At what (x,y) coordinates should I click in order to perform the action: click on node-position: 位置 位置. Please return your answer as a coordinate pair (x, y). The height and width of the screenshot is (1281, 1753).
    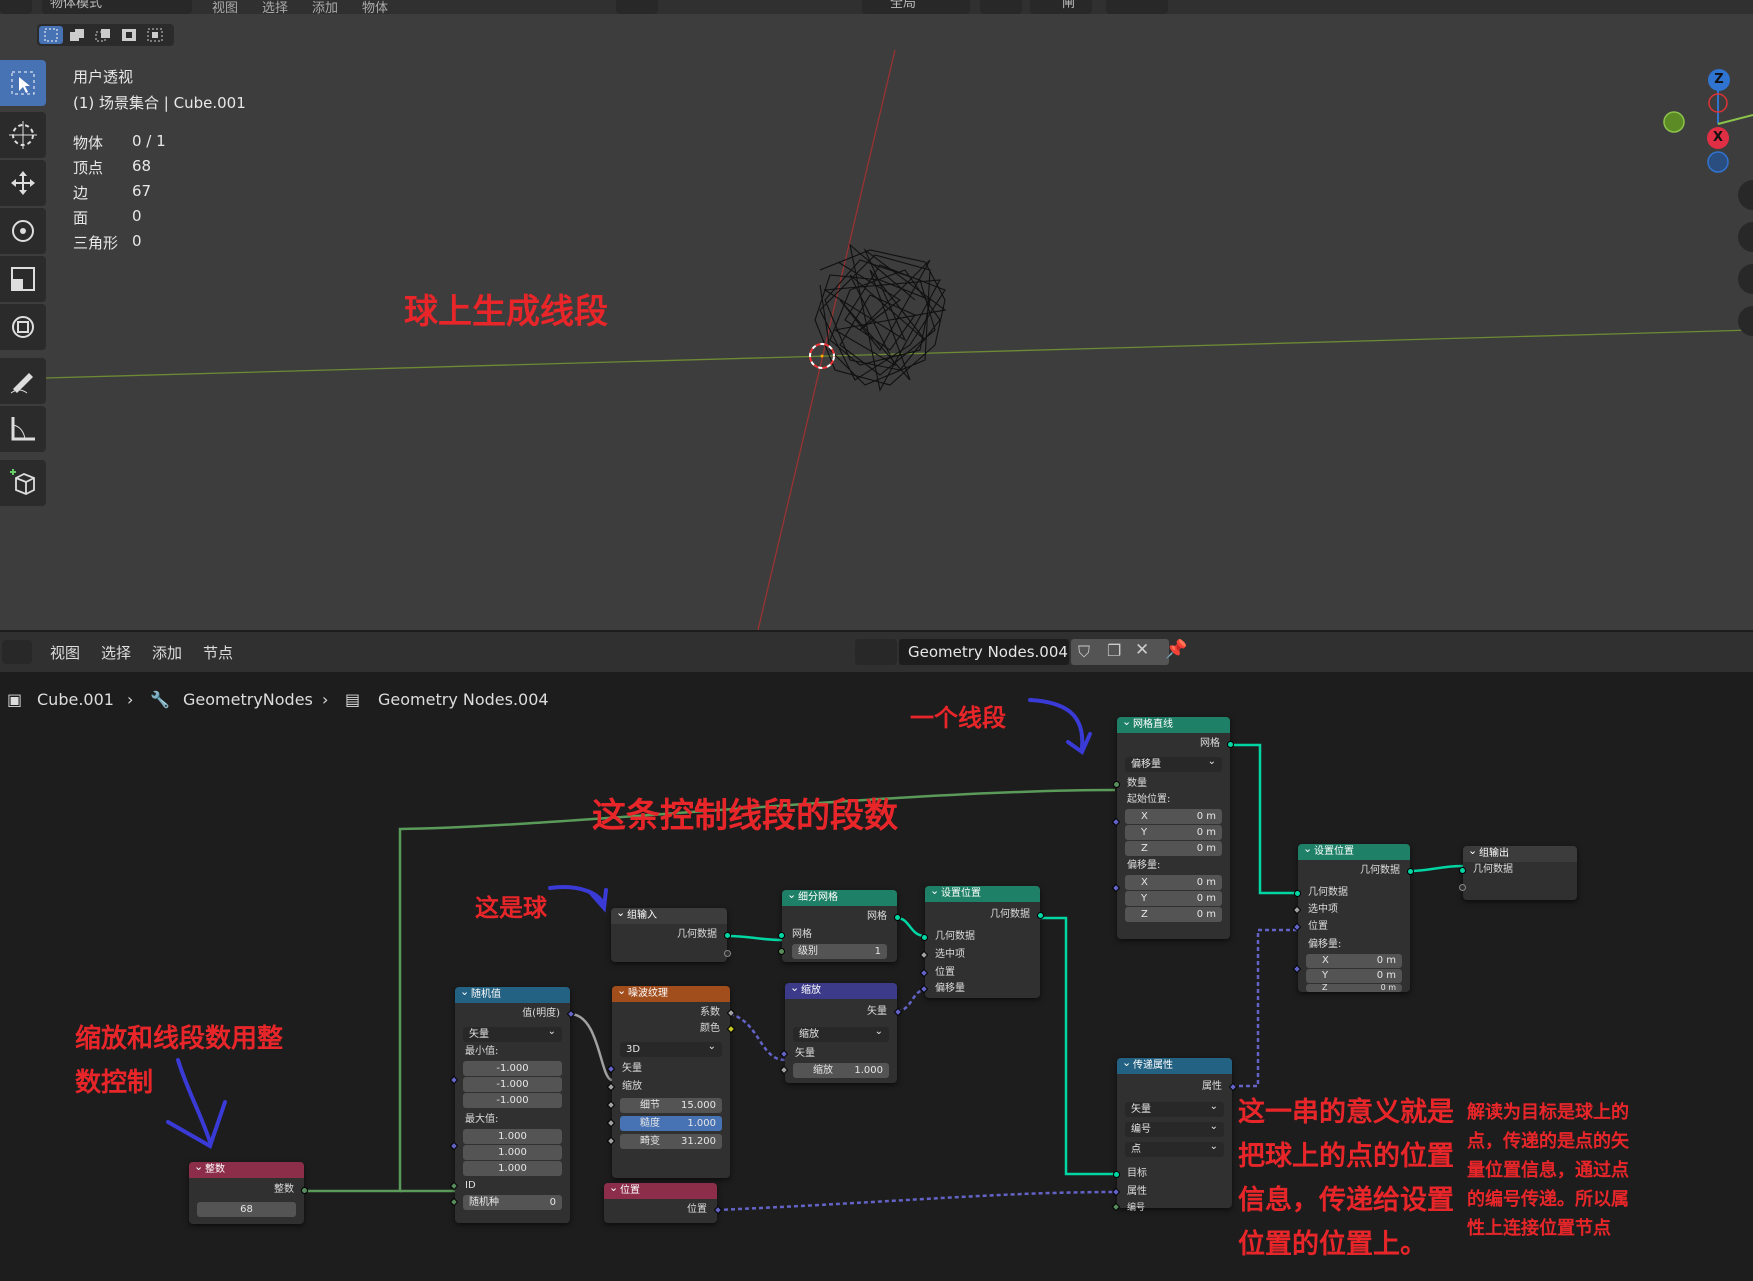
    Looking at the image, I should click on (663, 1201).